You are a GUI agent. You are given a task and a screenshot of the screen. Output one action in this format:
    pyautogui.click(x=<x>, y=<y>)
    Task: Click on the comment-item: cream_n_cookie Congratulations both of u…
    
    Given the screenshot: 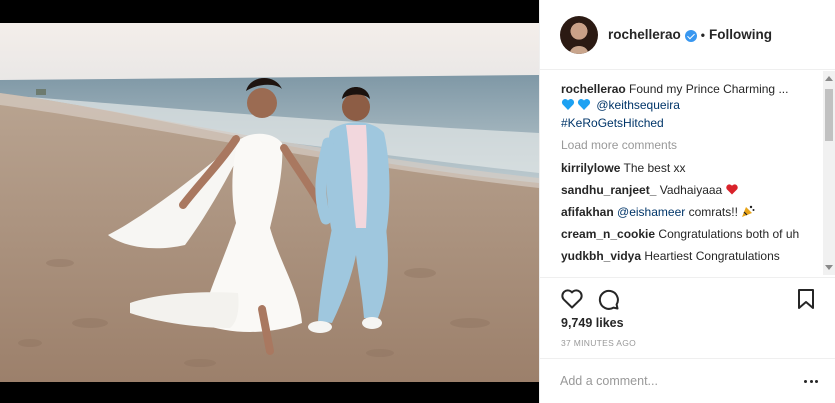 What is the action you would take?
    pyautogui.click(x=685, y=234)
    